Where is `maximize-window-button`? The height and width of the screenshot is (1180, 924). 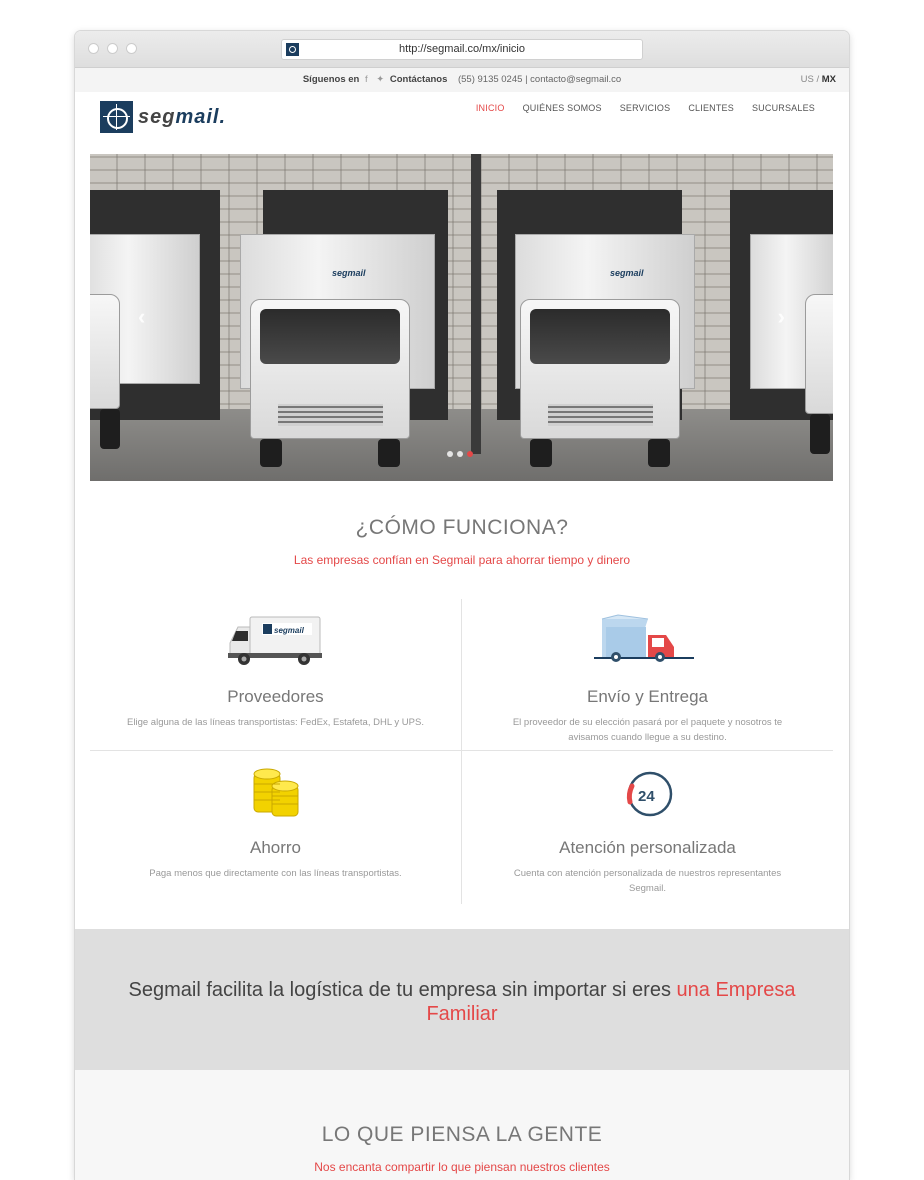
maximize-window-button is located at coordinates (131, 48).